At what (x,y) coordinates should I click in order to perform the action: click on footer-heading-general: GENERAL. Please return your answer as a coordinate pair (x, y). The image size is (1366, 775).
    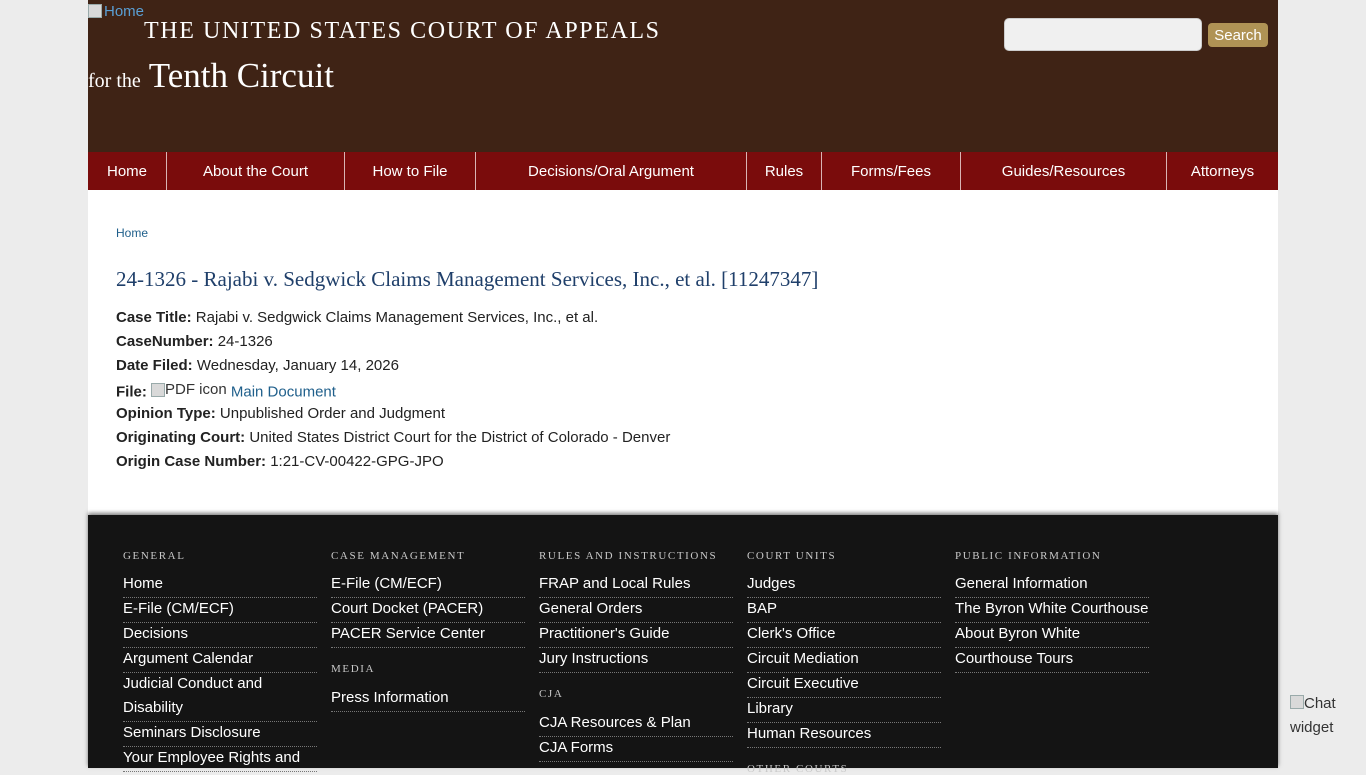
    Looking at the image, I should click on (154, 556).